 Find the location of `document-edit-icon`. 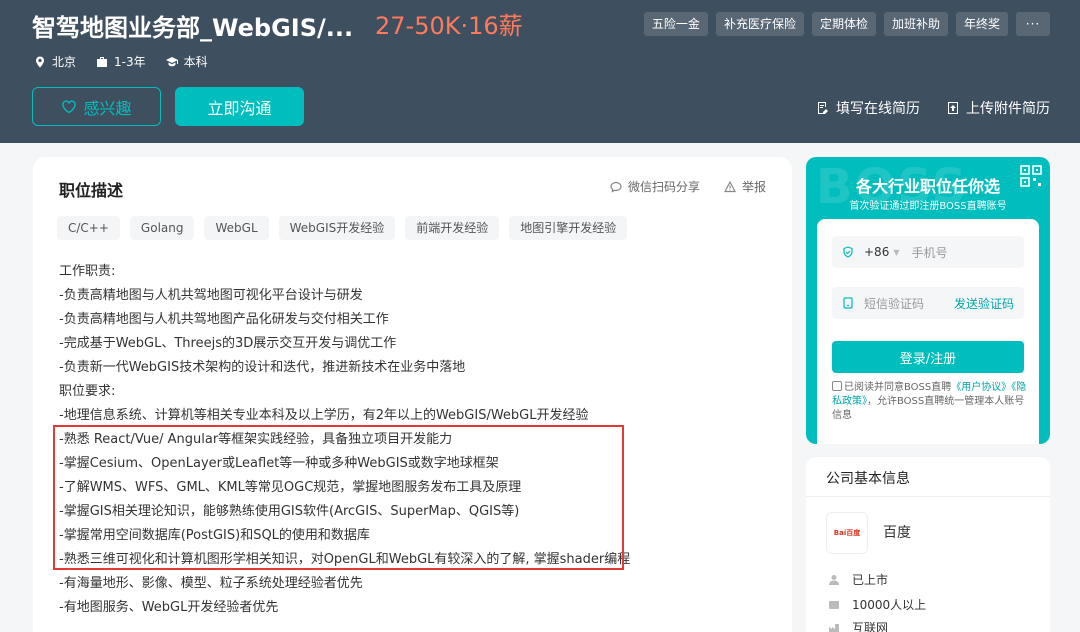

document-edit-icon is located at coordinates (823, 108).